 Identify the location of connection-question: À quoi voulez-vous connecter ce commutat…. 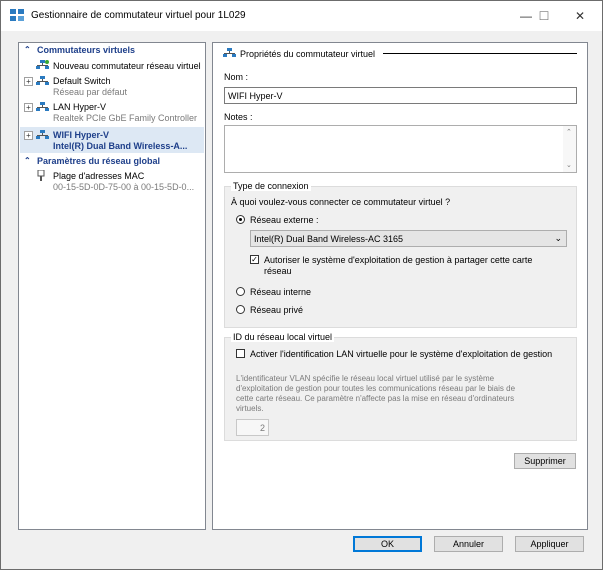
(341, 202).